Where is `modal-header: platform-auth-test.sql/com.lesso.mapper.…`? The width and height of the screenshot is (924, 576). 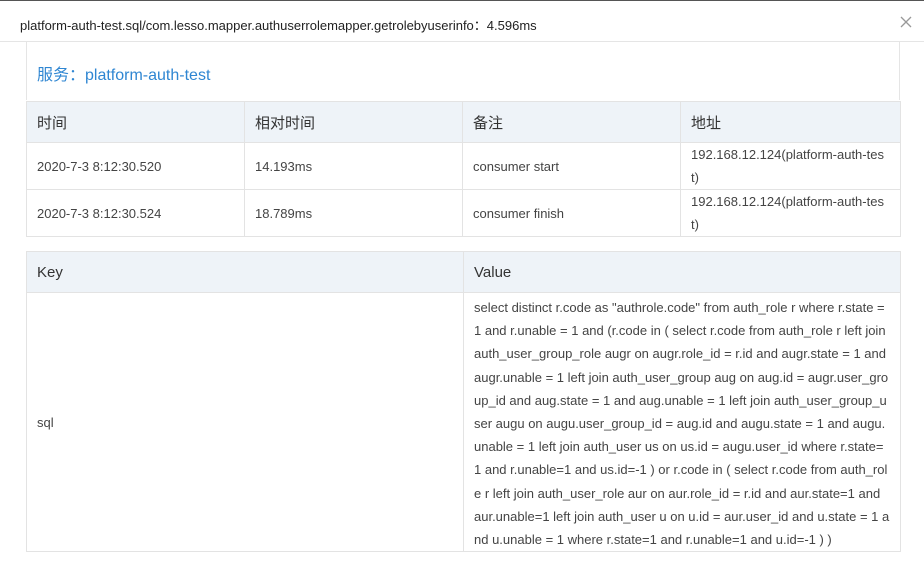 modal-header: platform-auth-test.sql/com.lesso.mapper.… is located at coordinates (462, 21).